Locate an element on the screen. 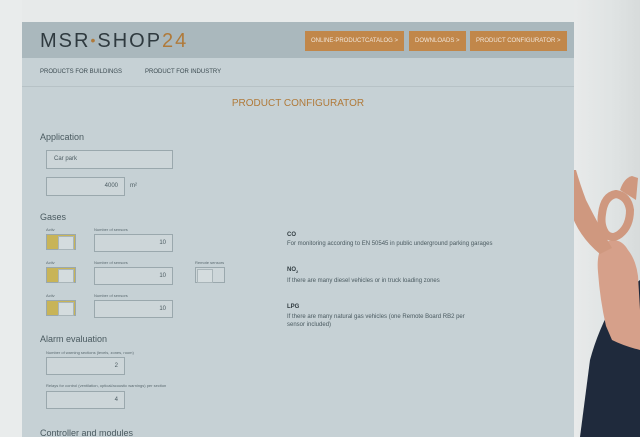 The width and height of the screenshot is (640, 437). area-input: 4000 is located at coordinates (85, 186).